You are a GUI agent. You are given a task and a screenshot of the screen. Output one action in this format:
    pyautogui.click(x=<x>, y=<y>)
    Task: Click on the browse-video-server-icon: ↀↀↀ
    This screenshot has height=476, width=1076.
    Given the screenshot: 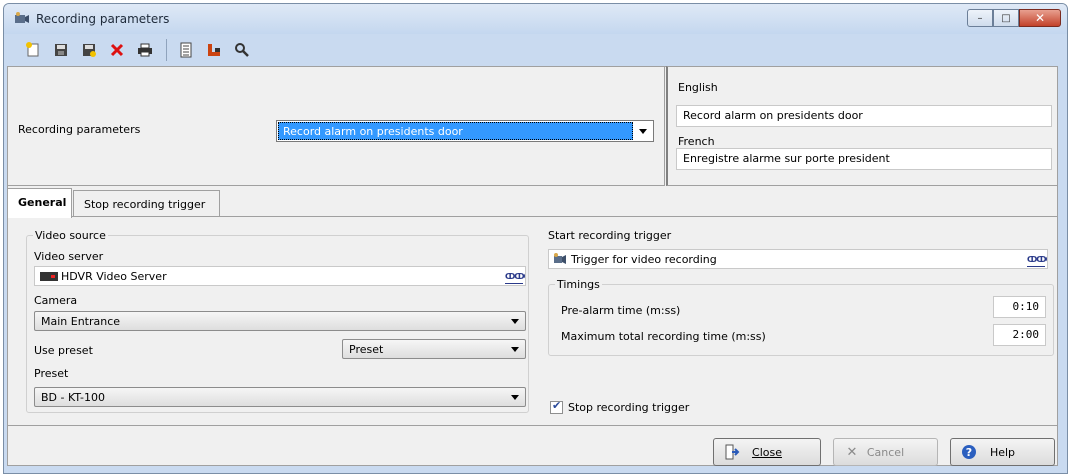 What is the action you would take?
    pyautogui.click(x=515, y=277)
    